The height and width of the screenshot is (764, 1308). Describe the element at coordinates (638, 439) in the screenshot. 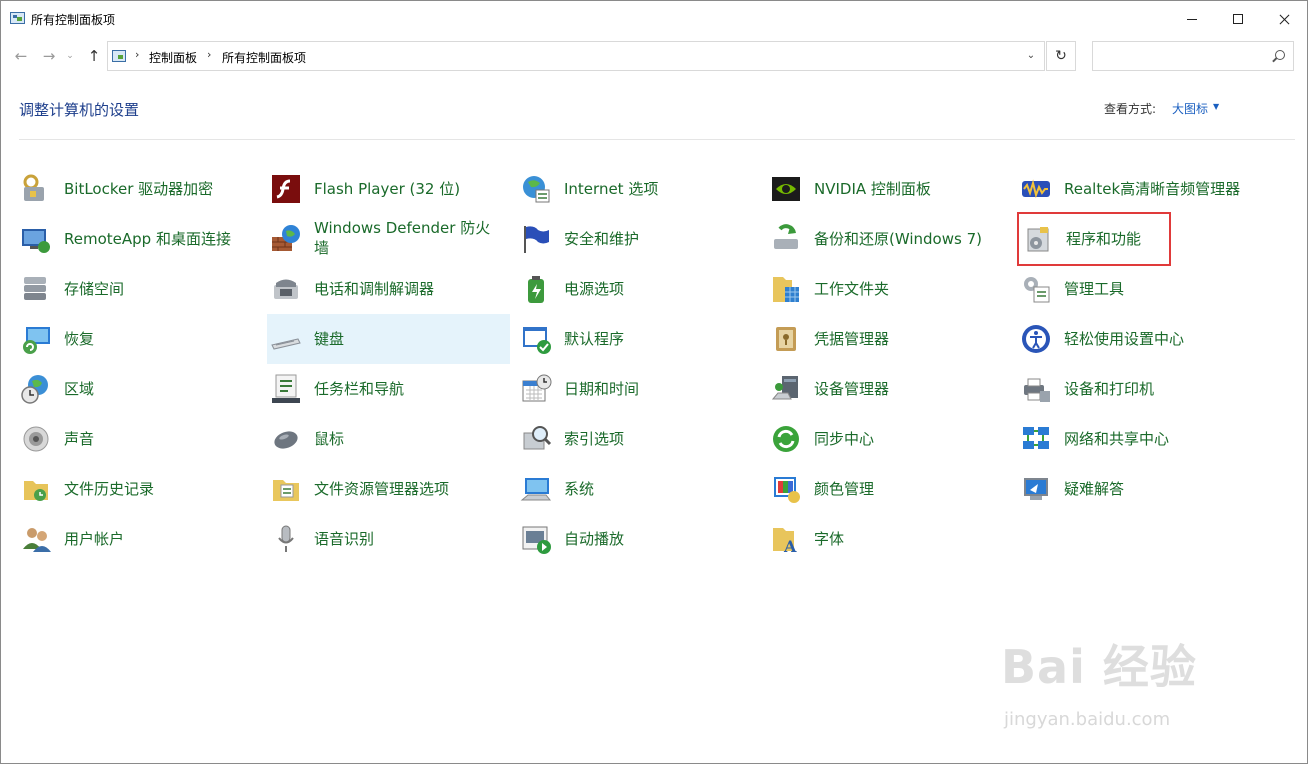

I see `item-indexing: 索引选项` at that location.